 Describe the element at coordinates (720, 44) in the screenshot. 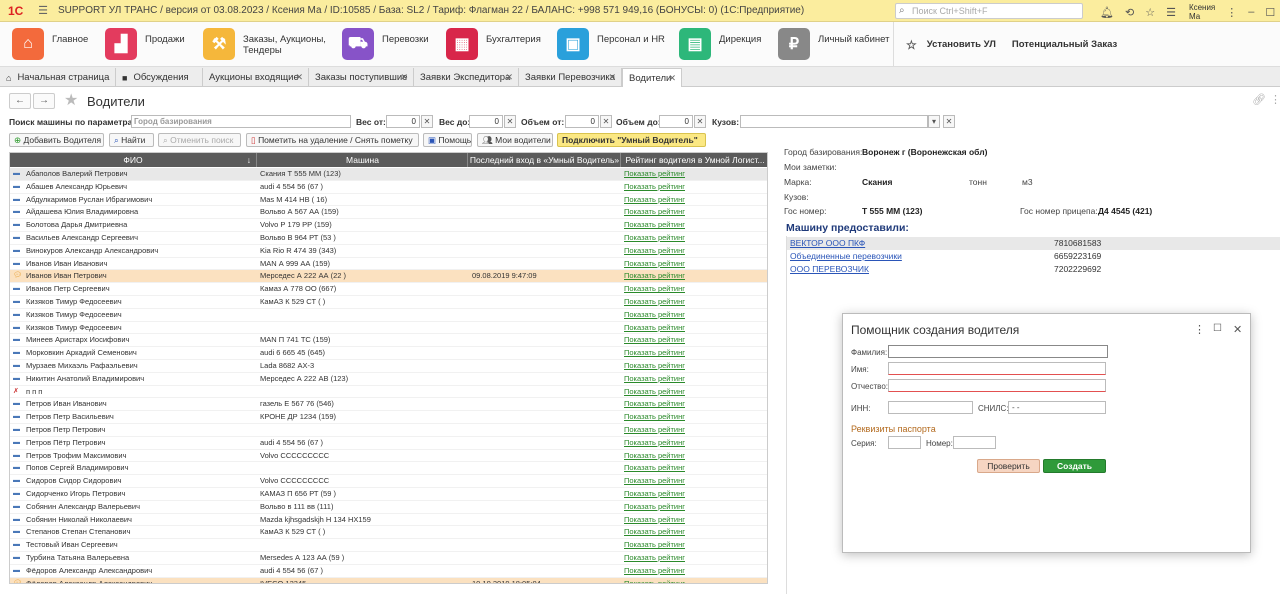

I see `section-directorate: ▤ Дирекция` at that location.